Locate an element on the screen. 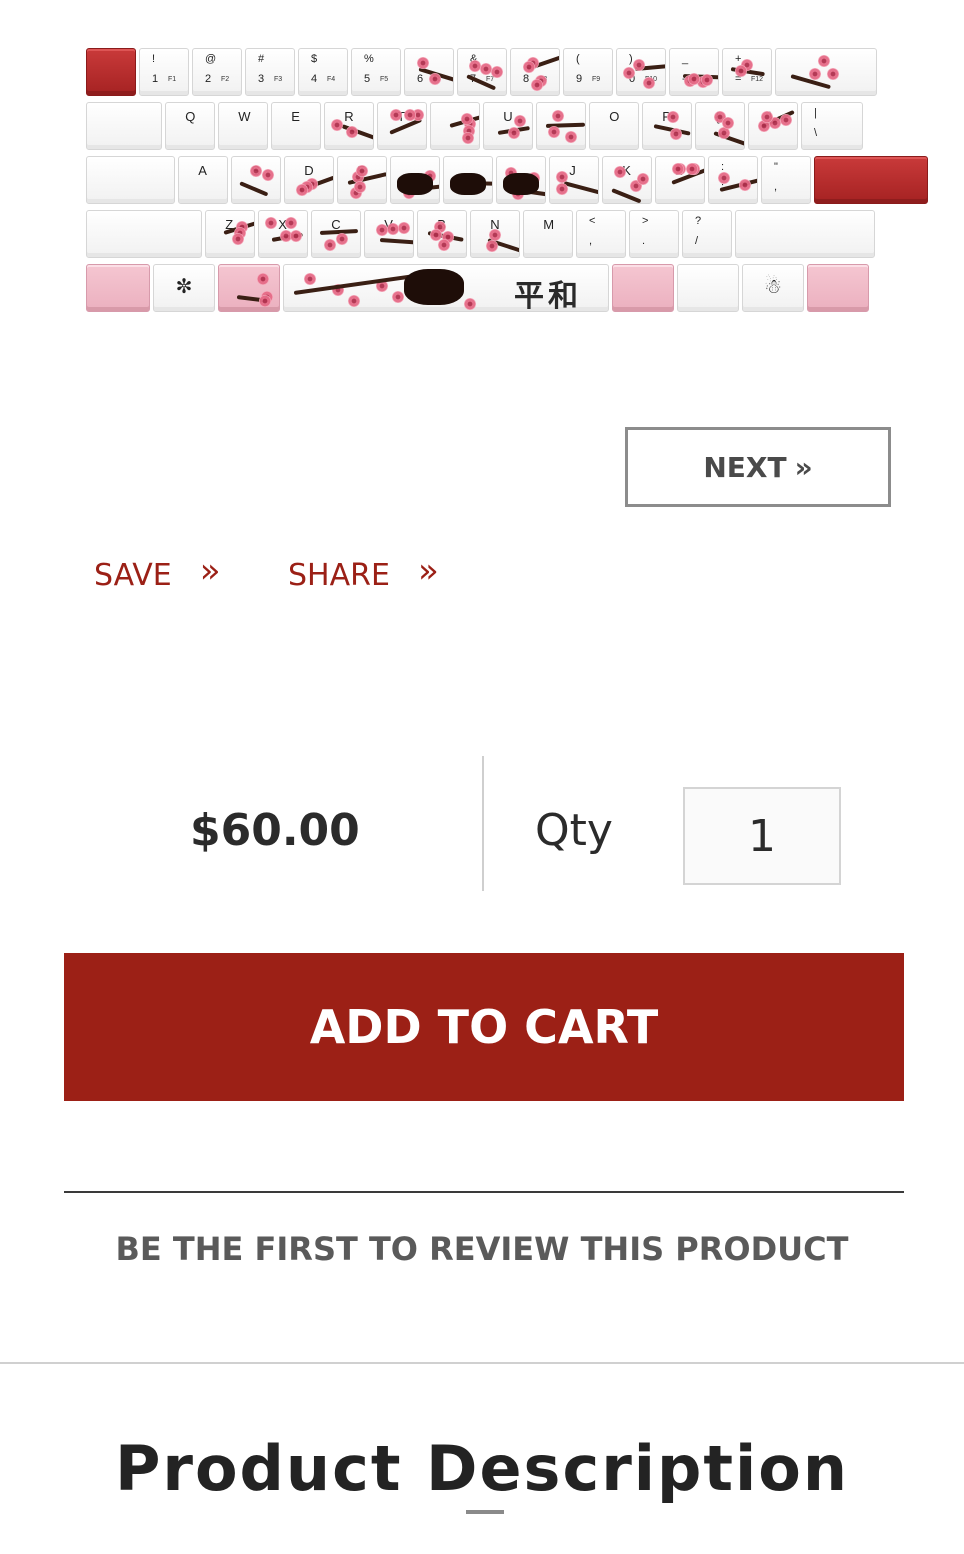 The height and width of the screenshot is (1554, 964). add-to-cart-button: ADD TO CART is located at coordinates (484, 1027).